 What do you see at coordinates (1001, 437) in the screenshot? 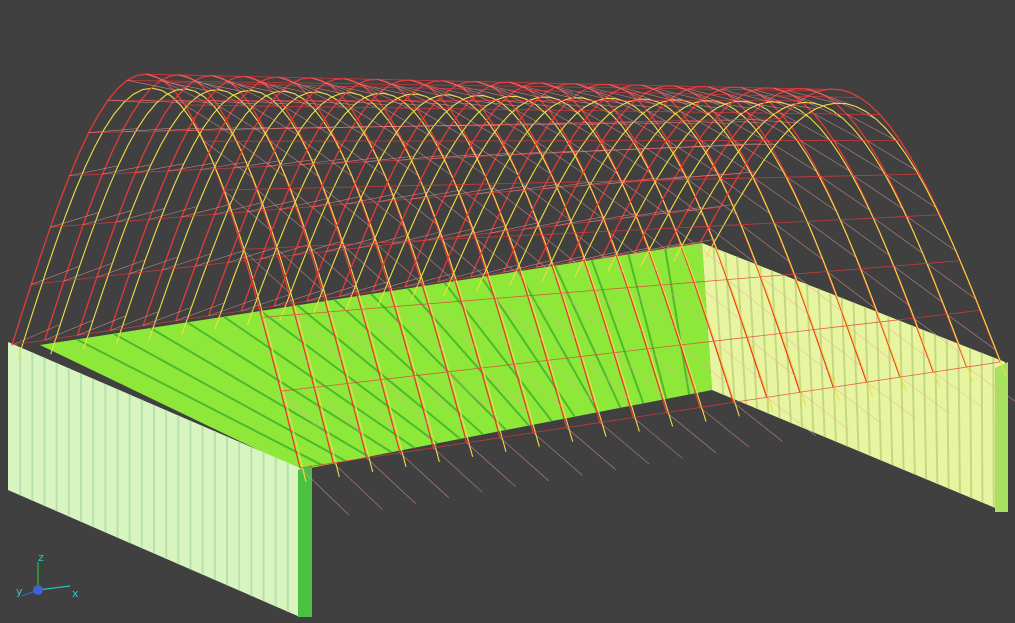
I see `right-wall-end-cap` at bounding box center [1001, 437].